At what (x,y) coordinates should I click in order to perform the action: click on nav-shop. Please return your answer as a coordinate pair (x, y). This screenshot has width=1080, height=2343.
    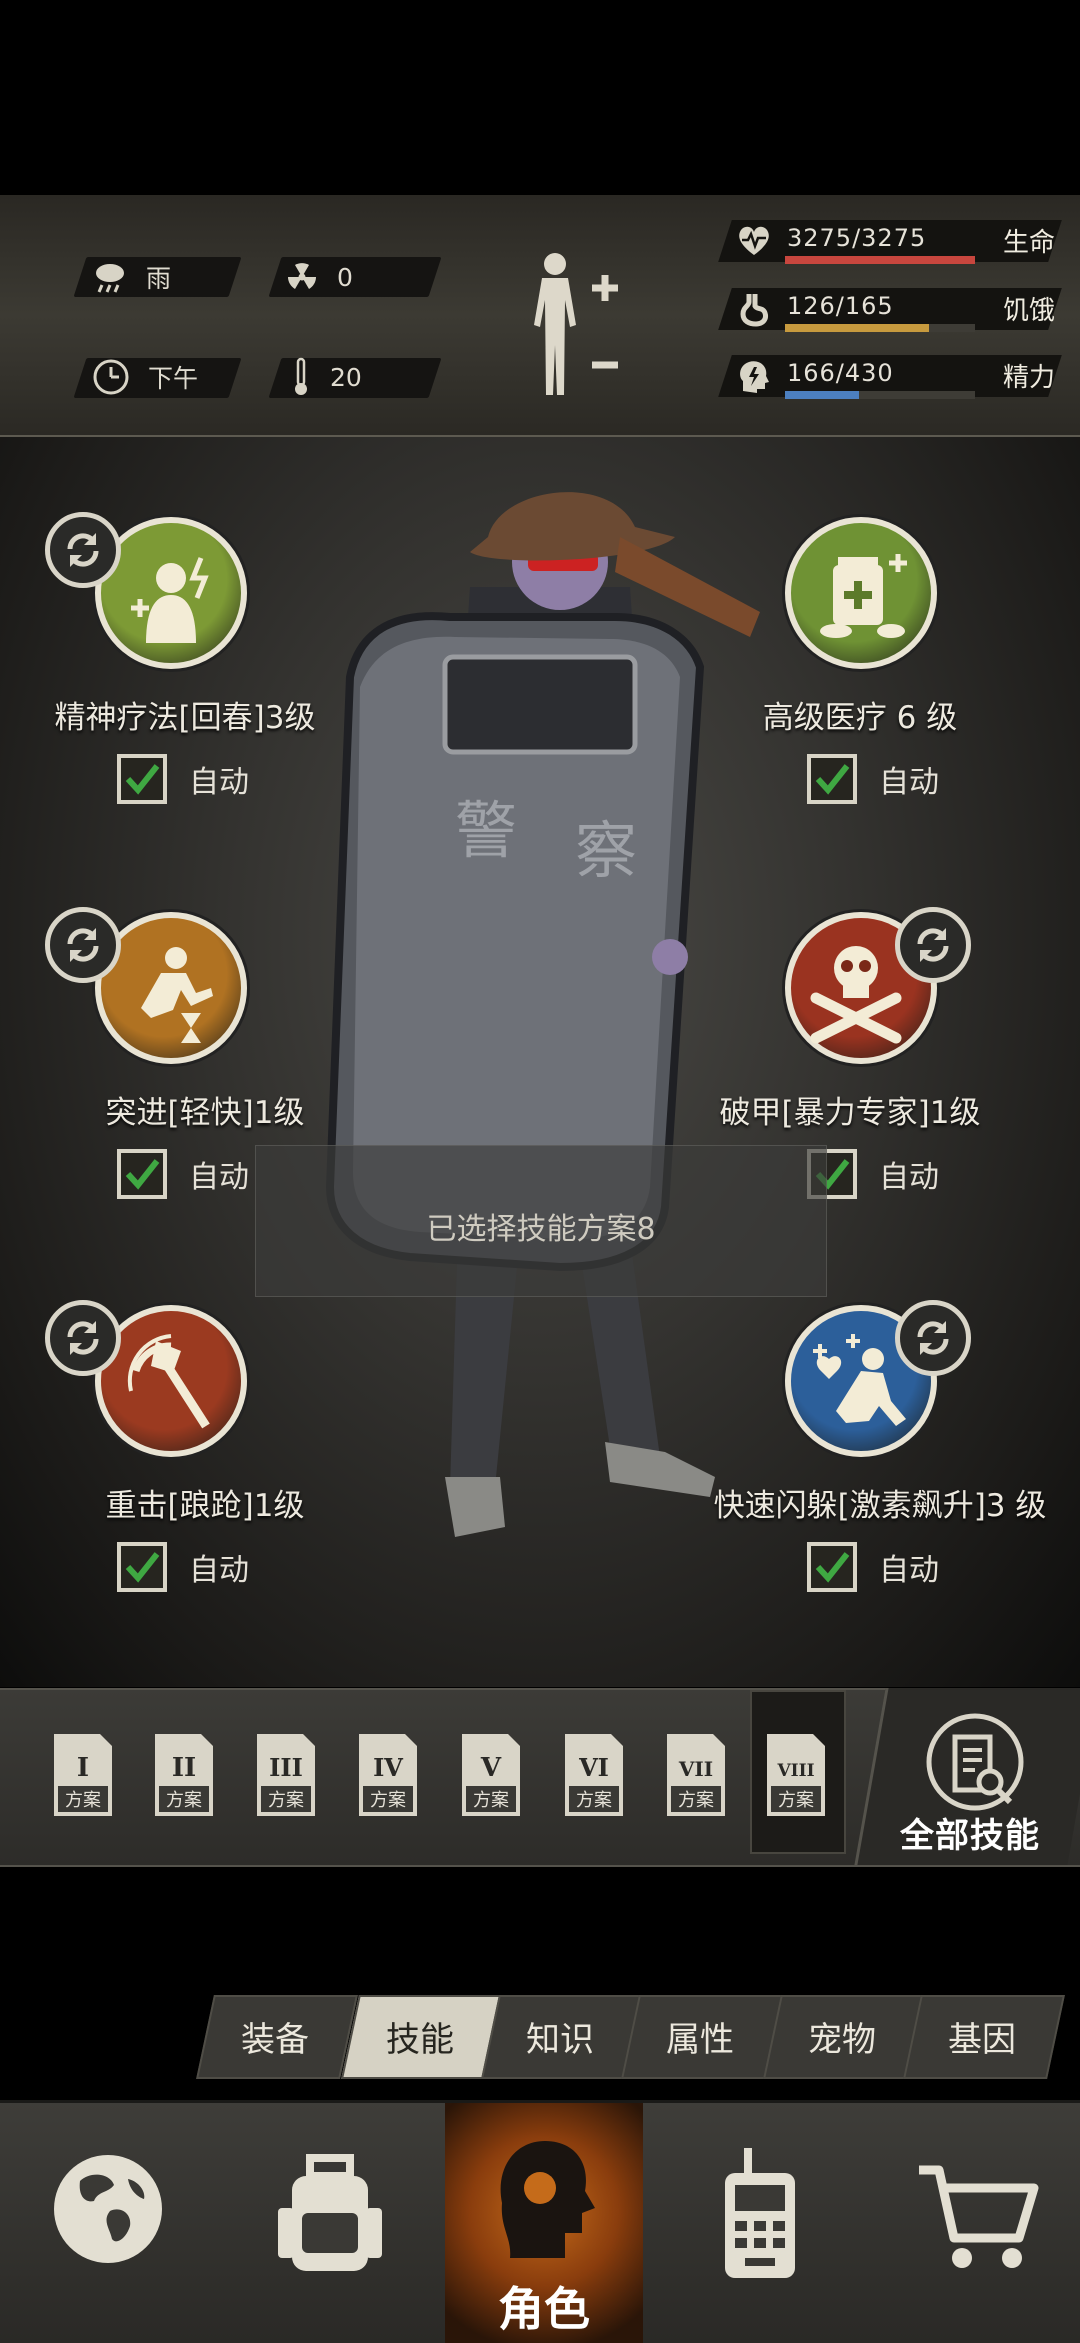
    Looking at the image, I should click on (972, 2223).